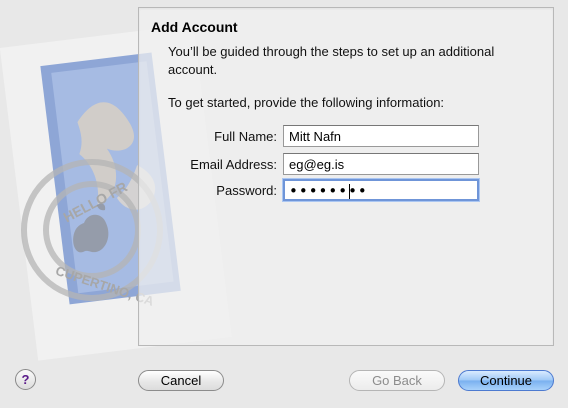  What do you see at coordinates (397, 380) in the screenshot?
I see `go-back-button: Go Back` at bounding box center [397, 380].